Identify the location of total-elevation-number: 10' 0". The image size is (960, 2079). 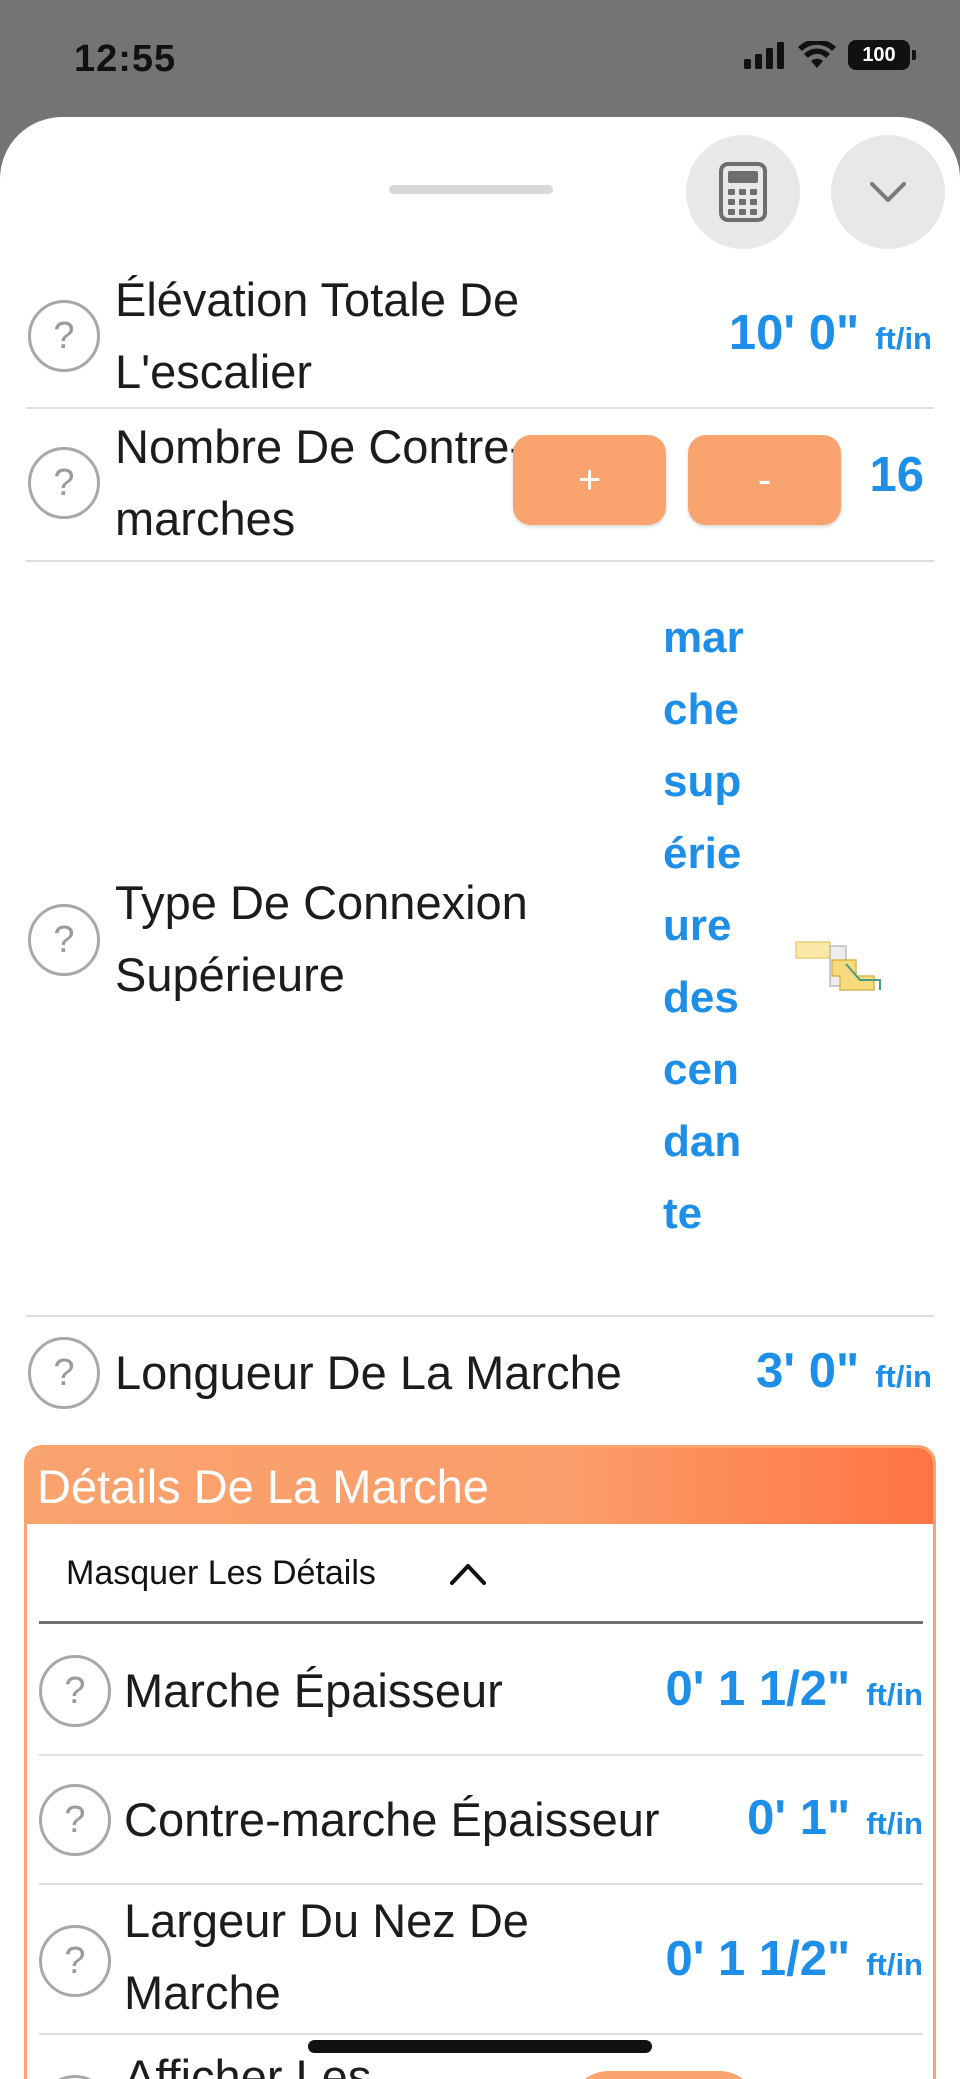
(794, 333).